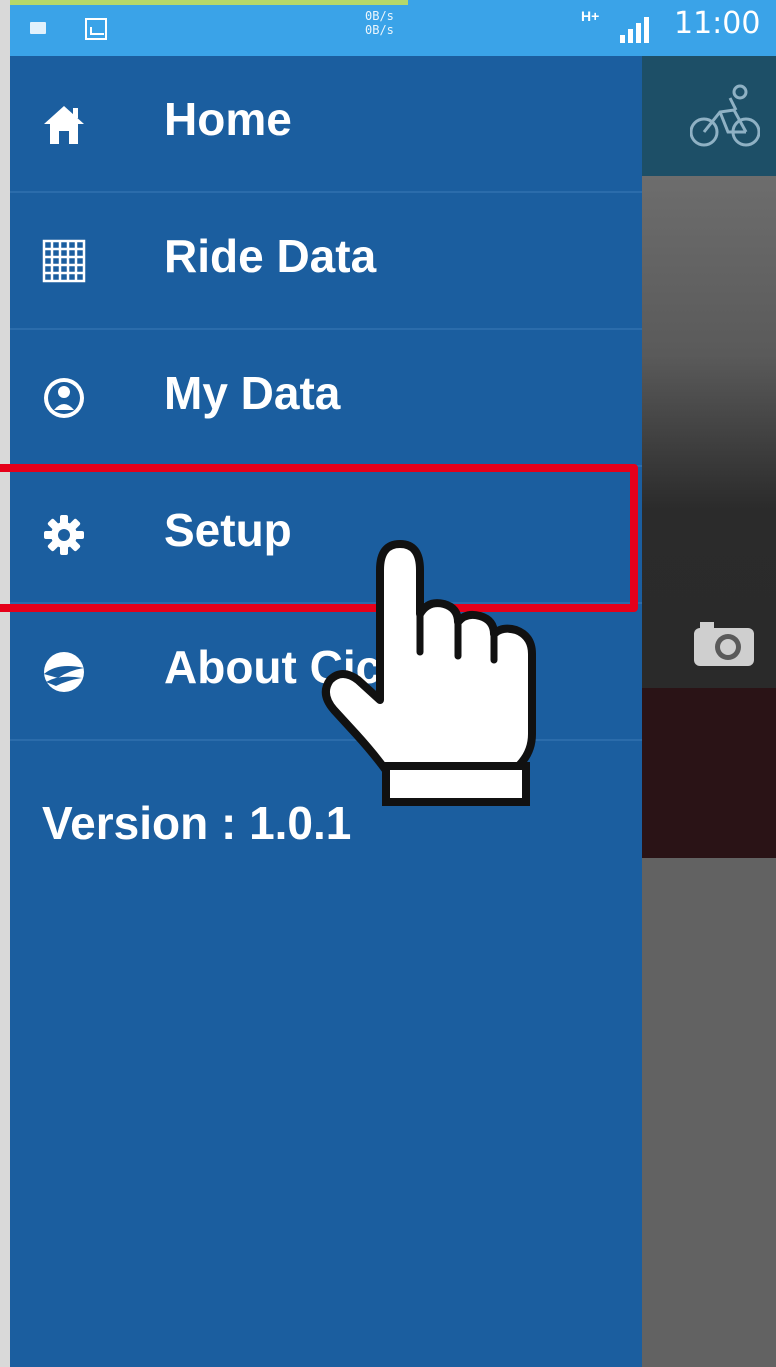 This screenshot has width=776, height=1367. What do you see at coordinates (724, 643) in the screenshot?
I see `camera-icon` at bounding box center [724, 643].